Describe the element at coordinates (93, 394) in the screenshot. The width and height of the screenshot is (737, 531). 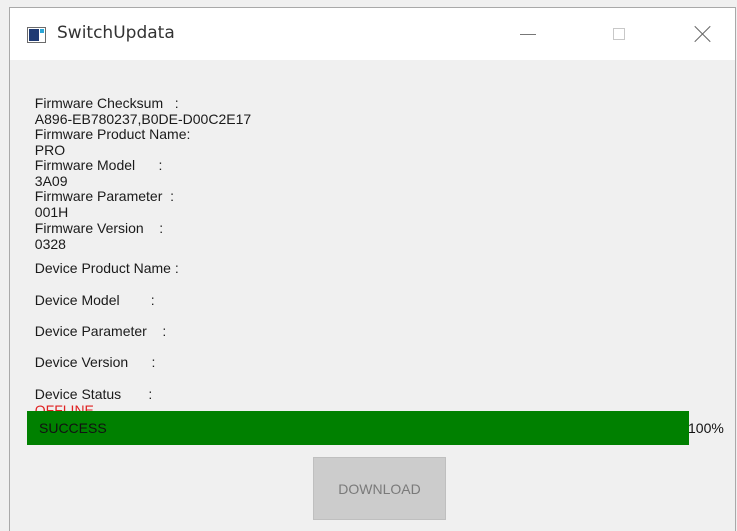
I see `device-status-label: Device Status :` at that location.